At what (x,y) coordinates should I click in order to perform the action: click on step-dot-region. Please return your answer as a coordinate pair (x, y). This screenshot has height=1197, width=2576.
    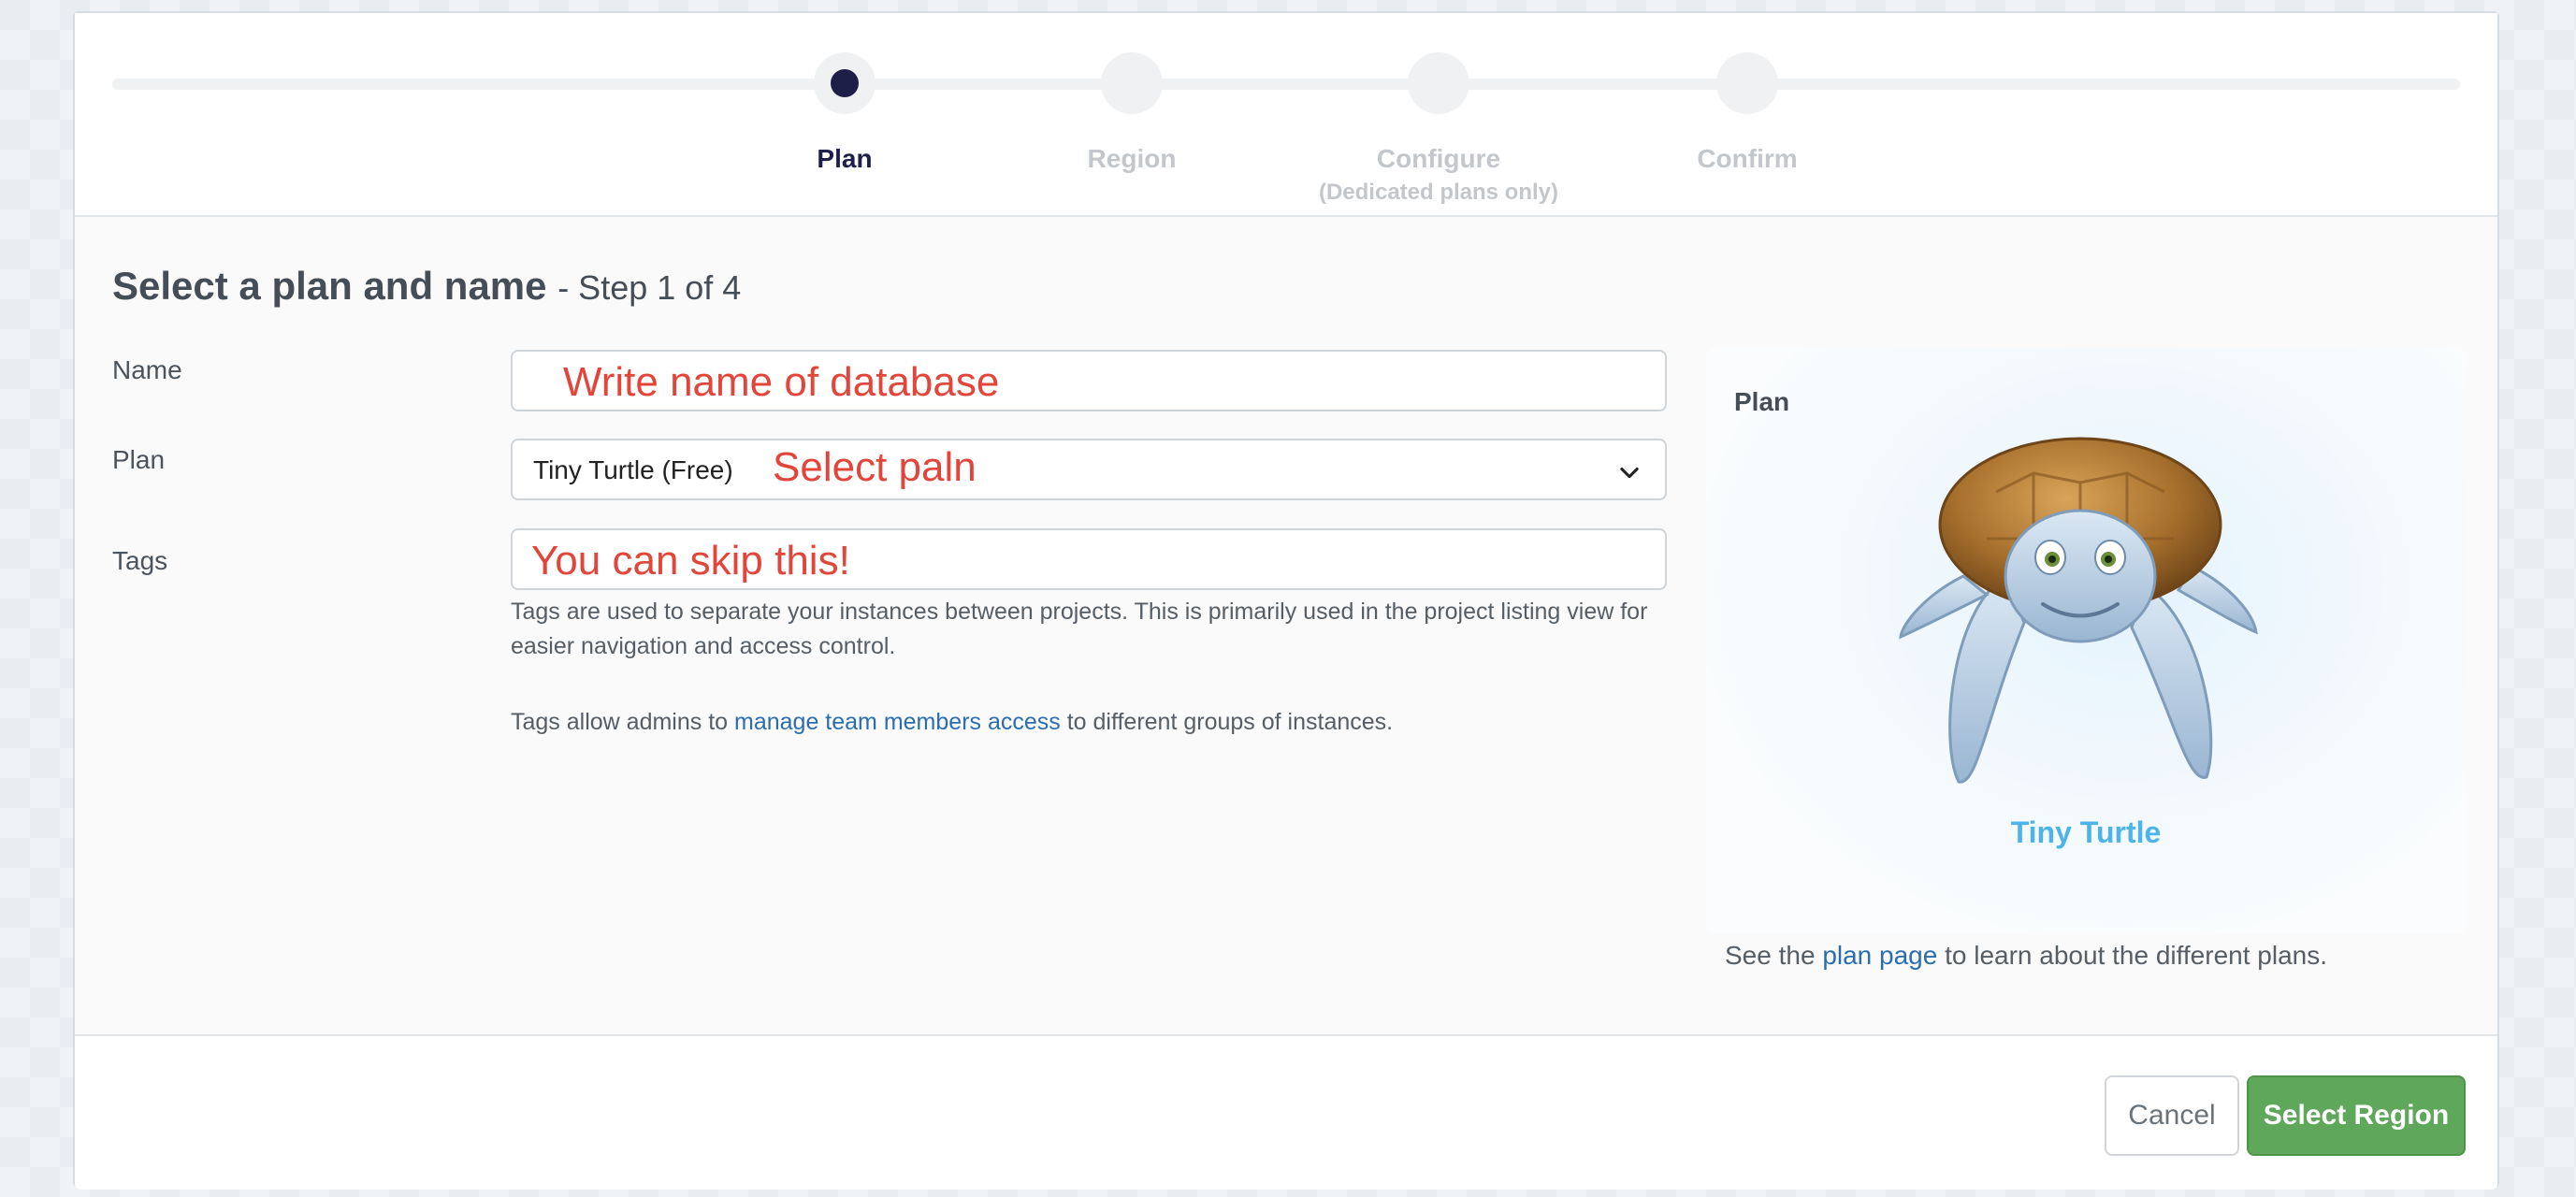
    Looking at the image, I should click on (1132, 83).